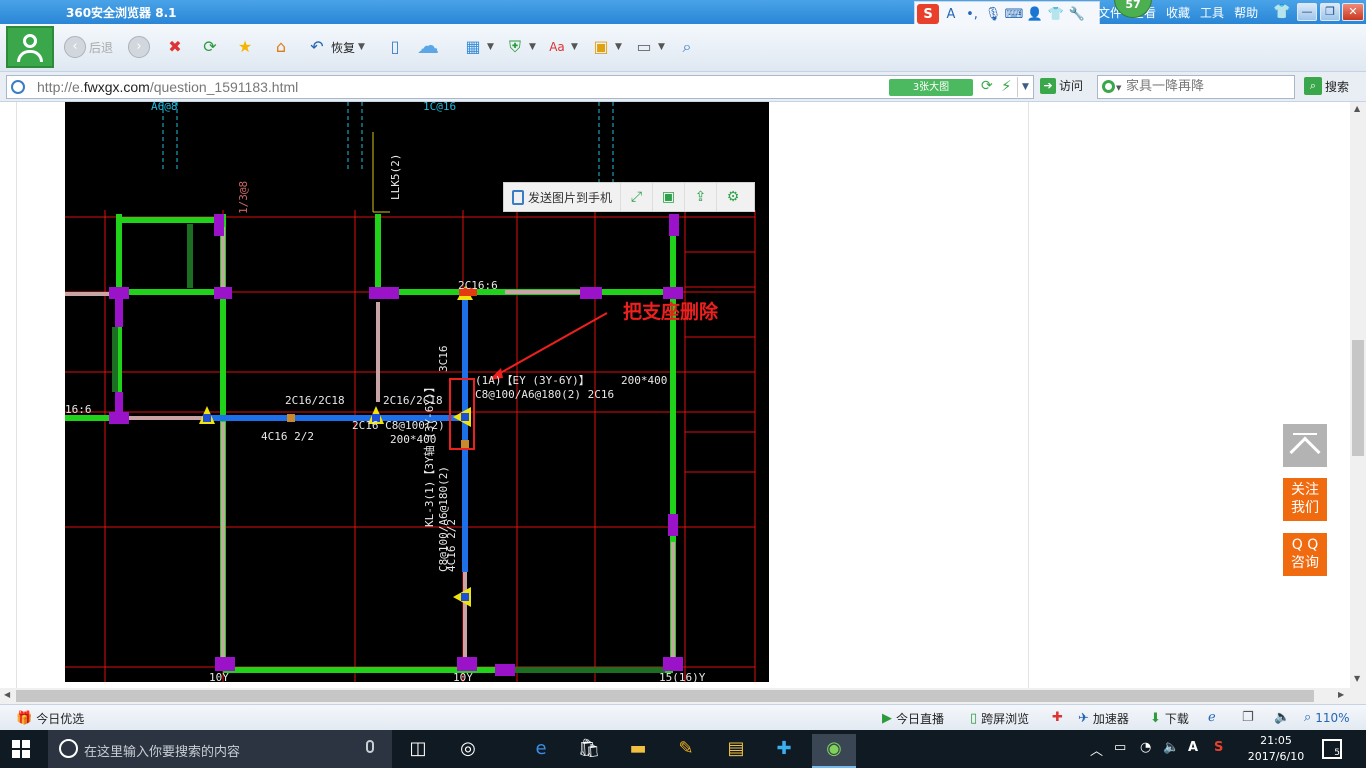 Image resolution: width=1366 pixels, height=768 pixels. Describe the element at coordinates (1305, 499) in the screenshot. I see `follow-us-button: 关注 我们` at that location.